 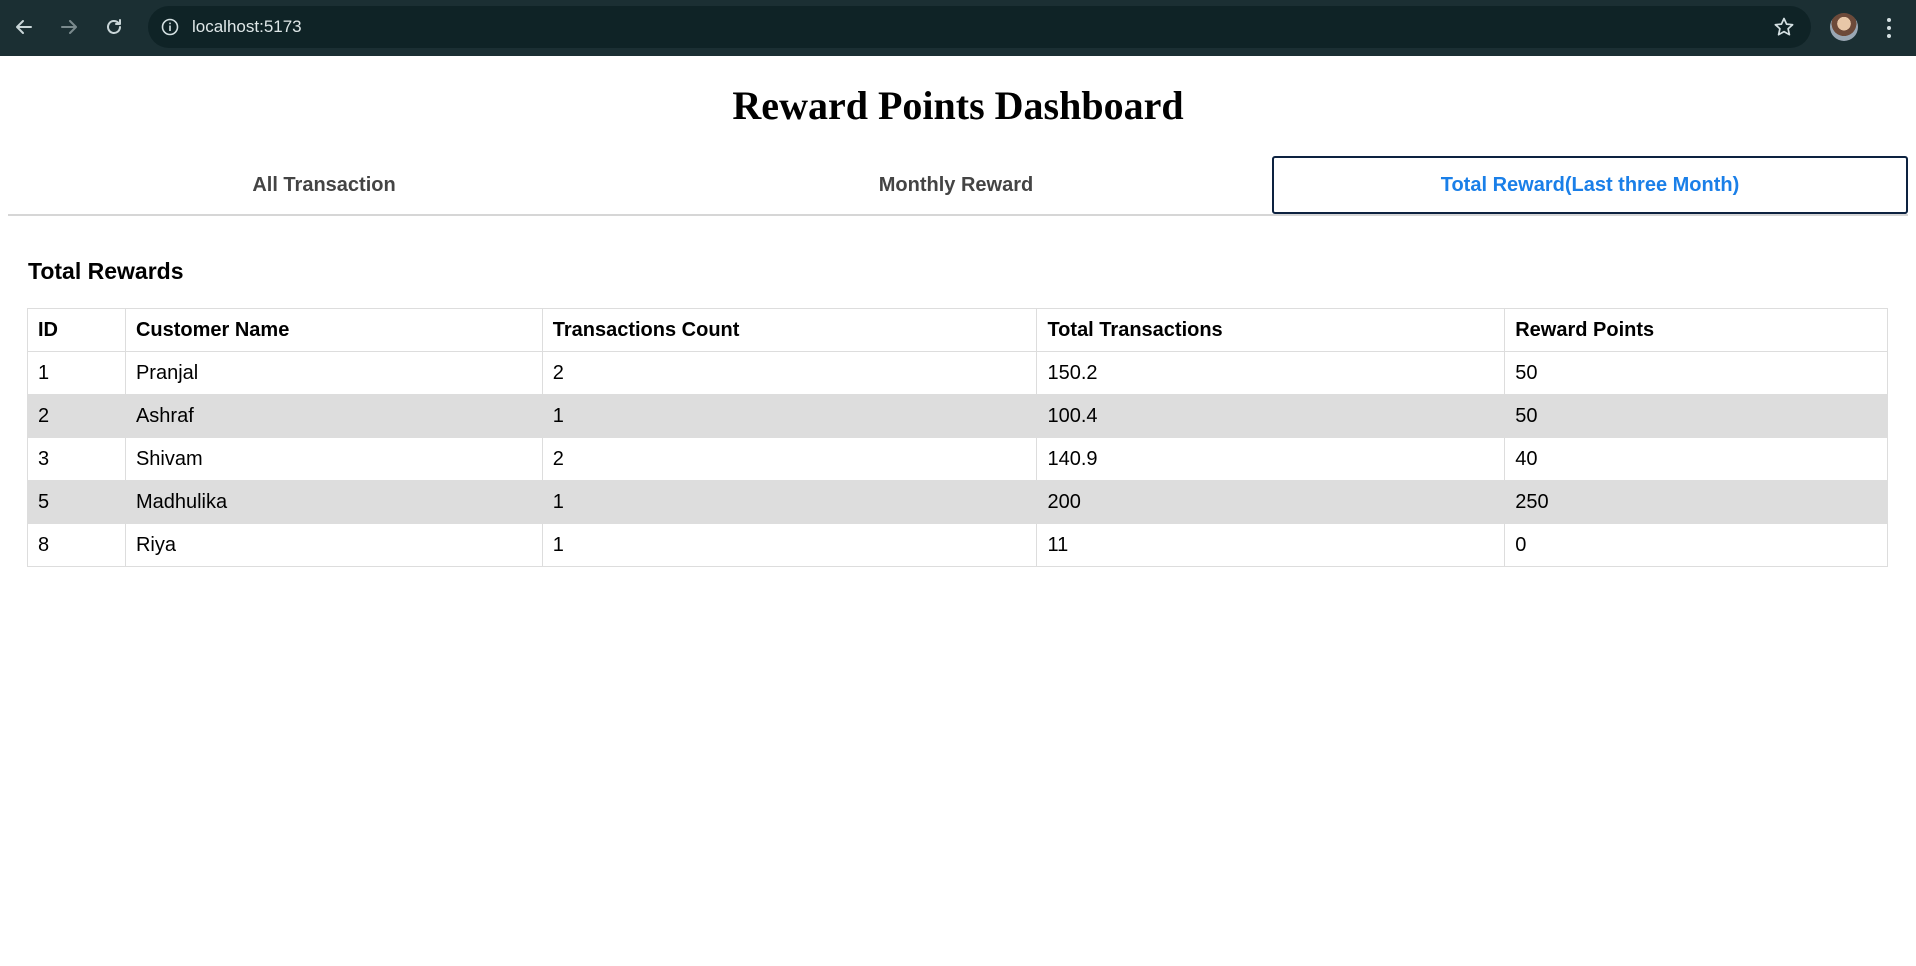 What do you see at coordinates (76, 502) in the screenshot?
I see `cell-id: 5` at bounding box center [76, 502].